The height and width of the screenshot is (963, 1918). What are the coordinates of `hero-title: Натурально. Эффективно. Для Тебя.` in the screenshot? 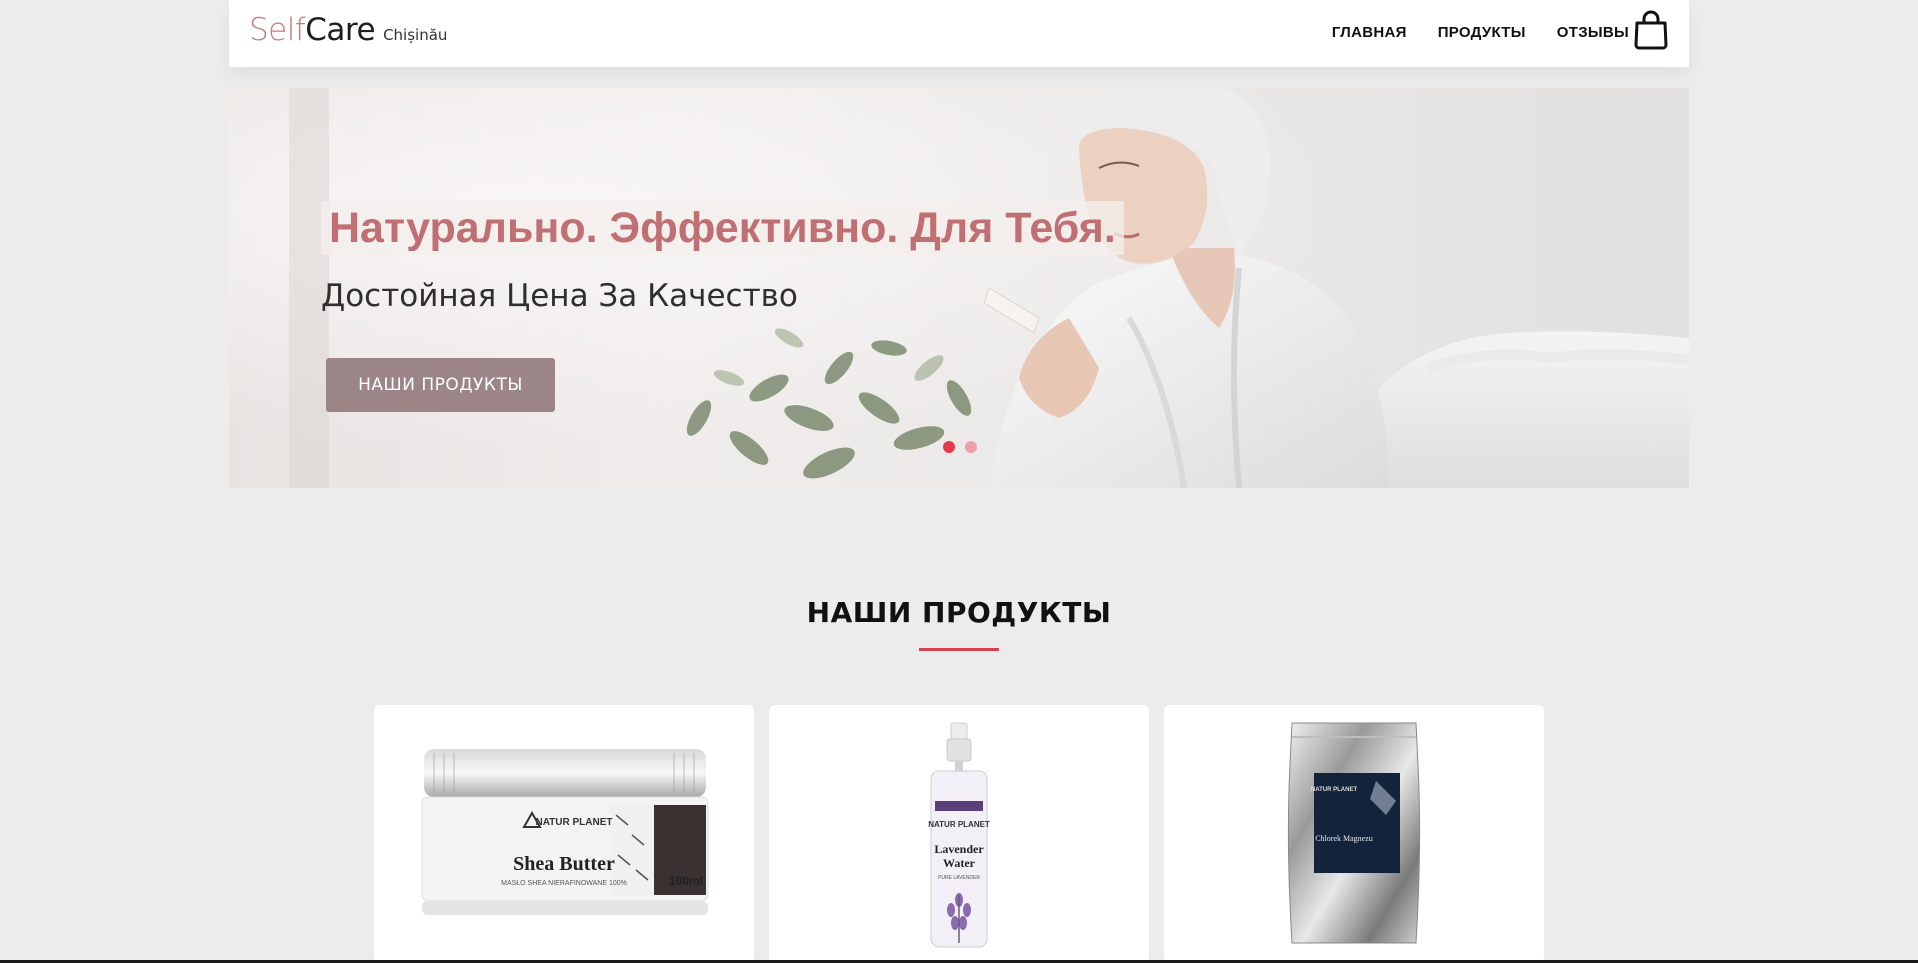 It's located at (722, 228).